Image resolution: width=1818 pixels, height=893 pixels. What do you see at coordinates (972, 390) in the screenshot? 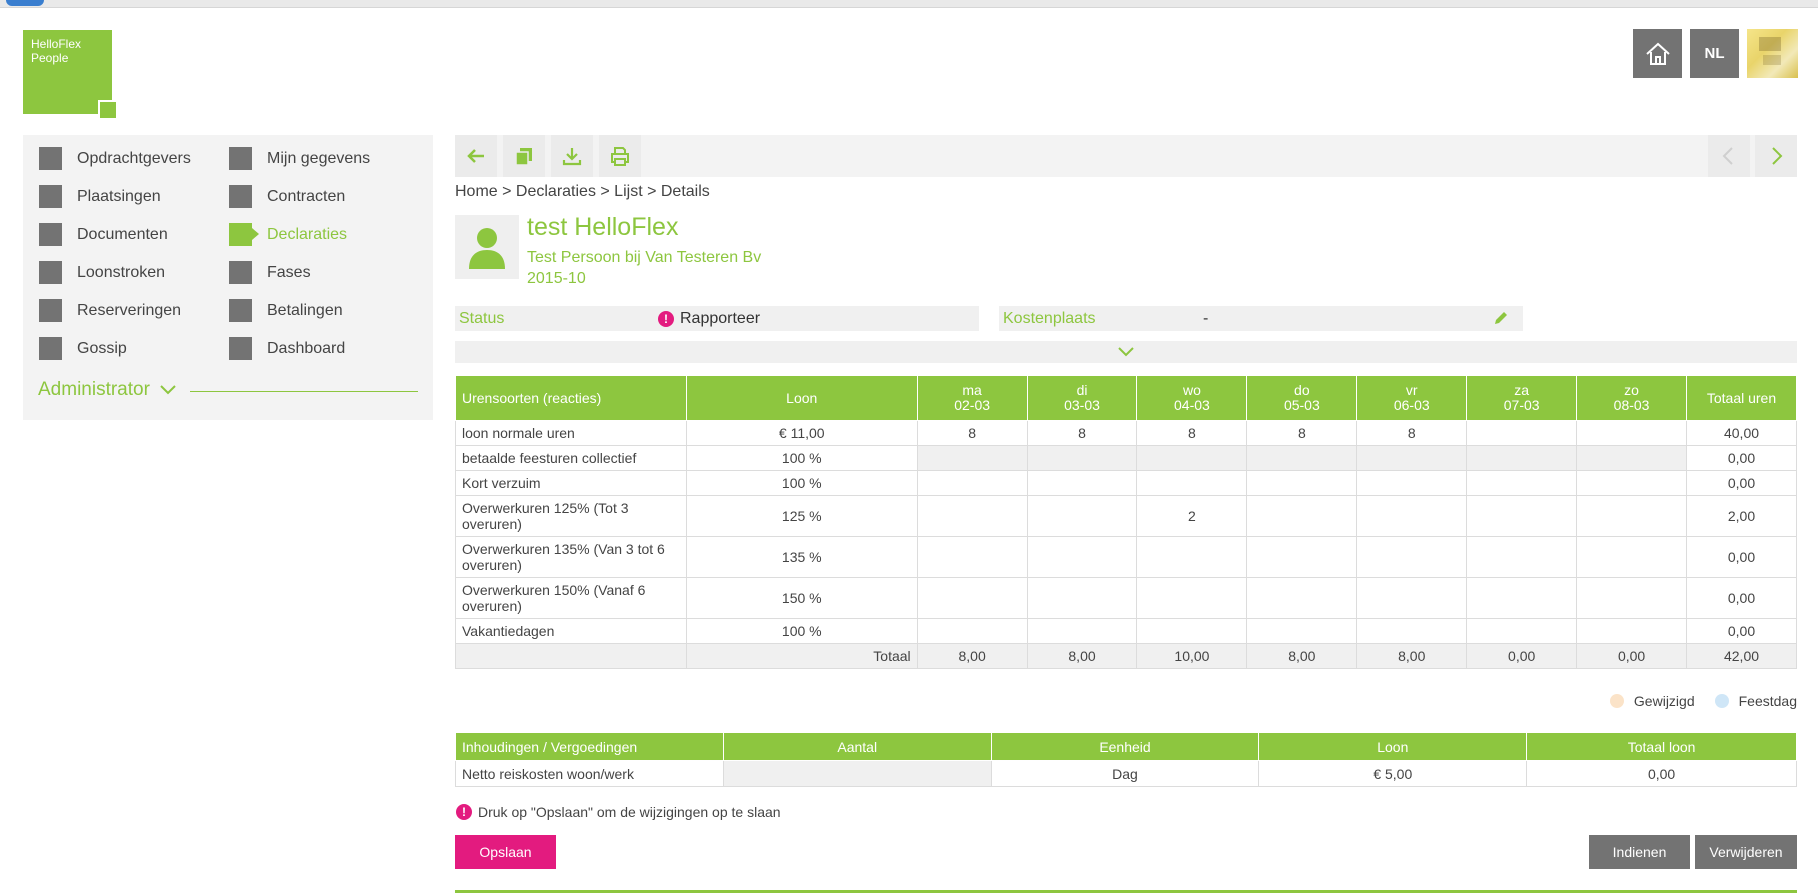
I see `day-name: ma` at bounding box center [972, 390].